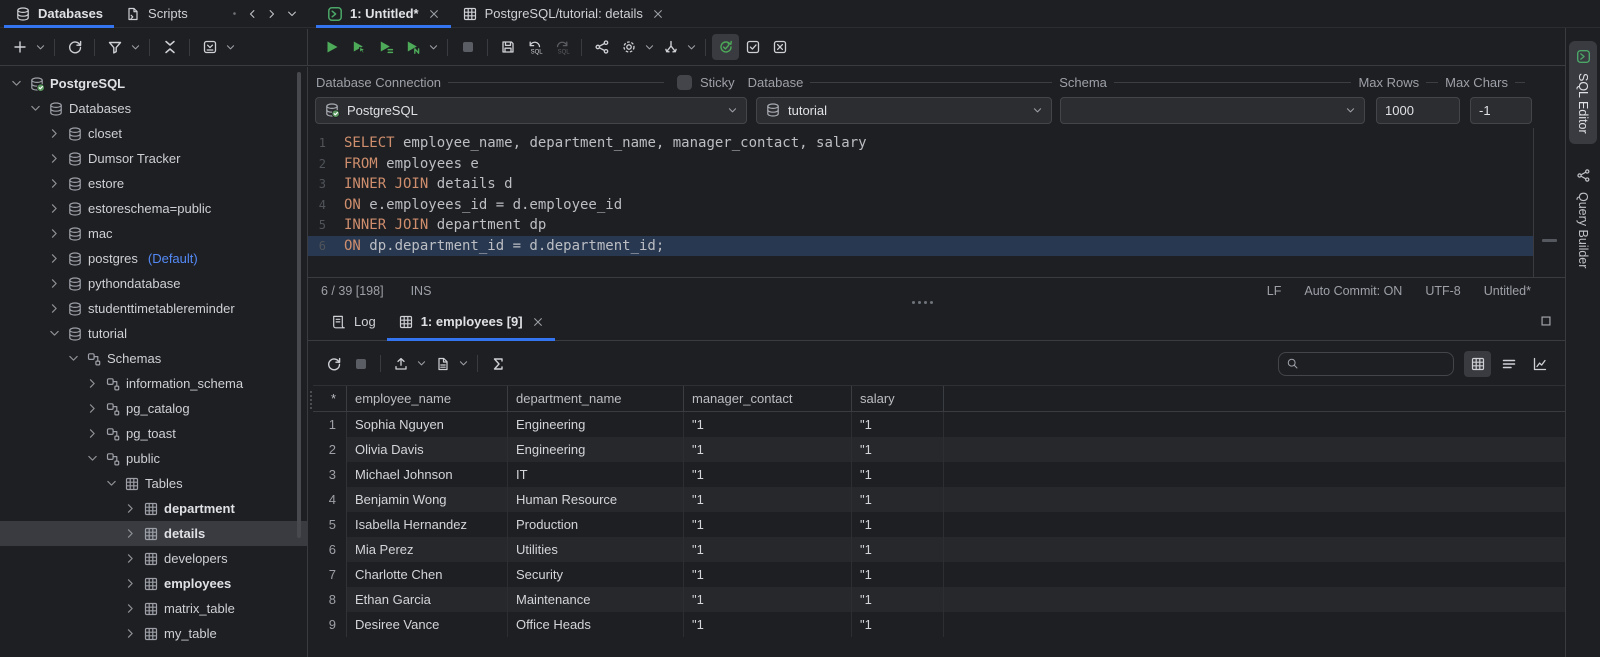 Image resolution: width=1600 pixels, height=657 pixels. I want to click on open-in-editor-button, so click(209, 47).